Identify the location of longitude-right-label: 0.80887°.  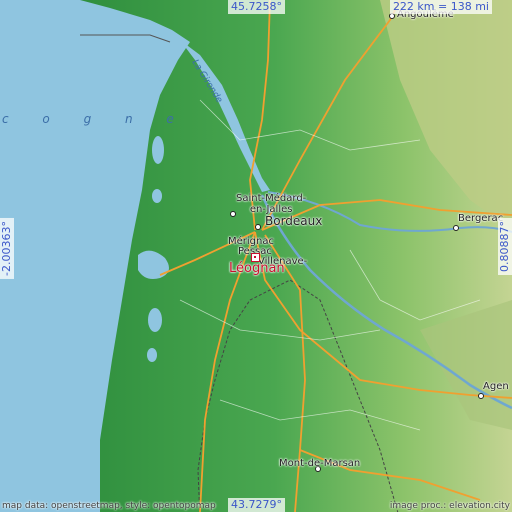
(505, 246).